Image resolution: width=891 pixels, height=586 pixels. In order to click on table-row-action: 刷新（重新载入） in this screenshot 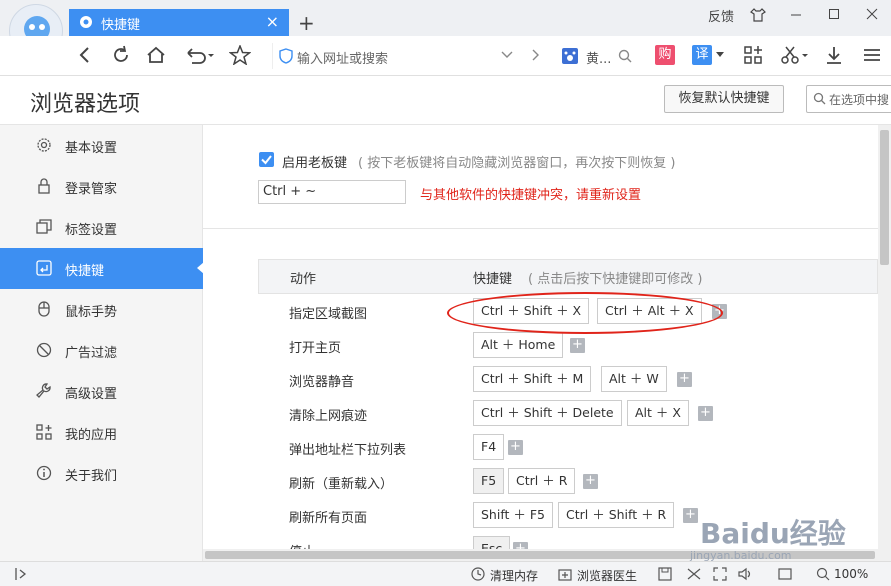, I will do `click(341, 484)`.